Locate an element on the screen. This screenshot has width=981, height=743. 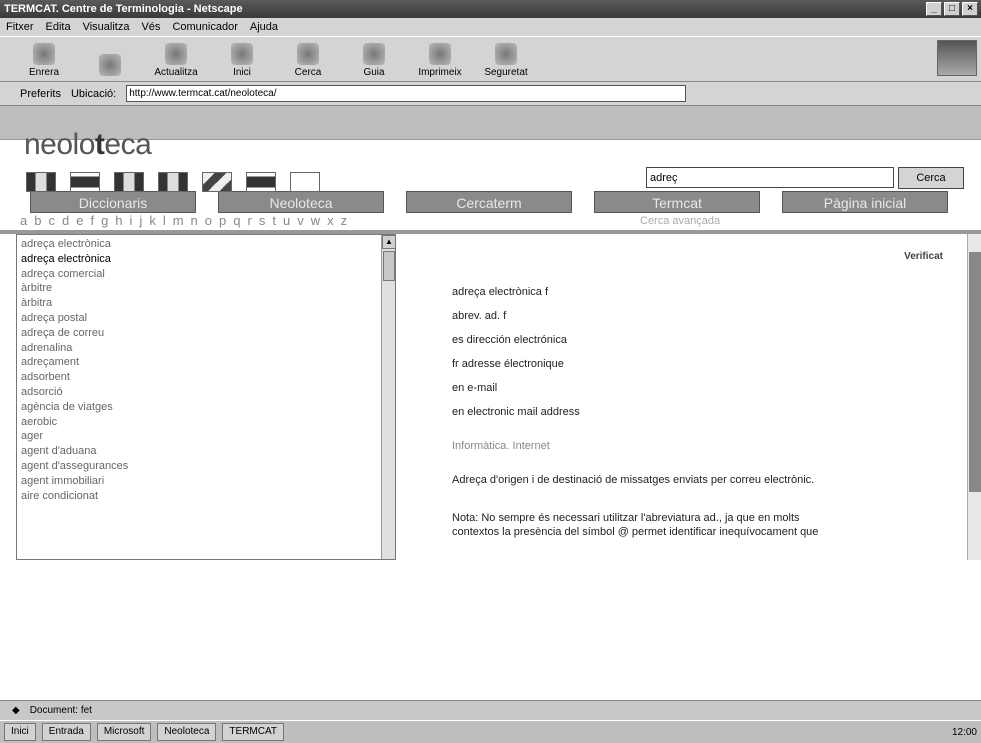
url-input is located at coordinates (406, 93).